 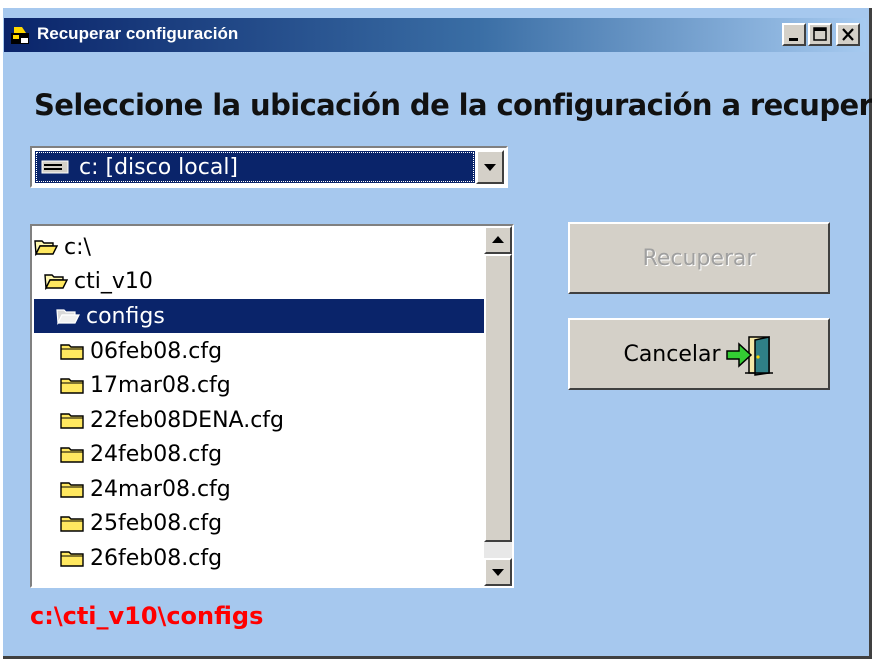 I want to click on chevron-up-icon, so click(x=498, y=239).